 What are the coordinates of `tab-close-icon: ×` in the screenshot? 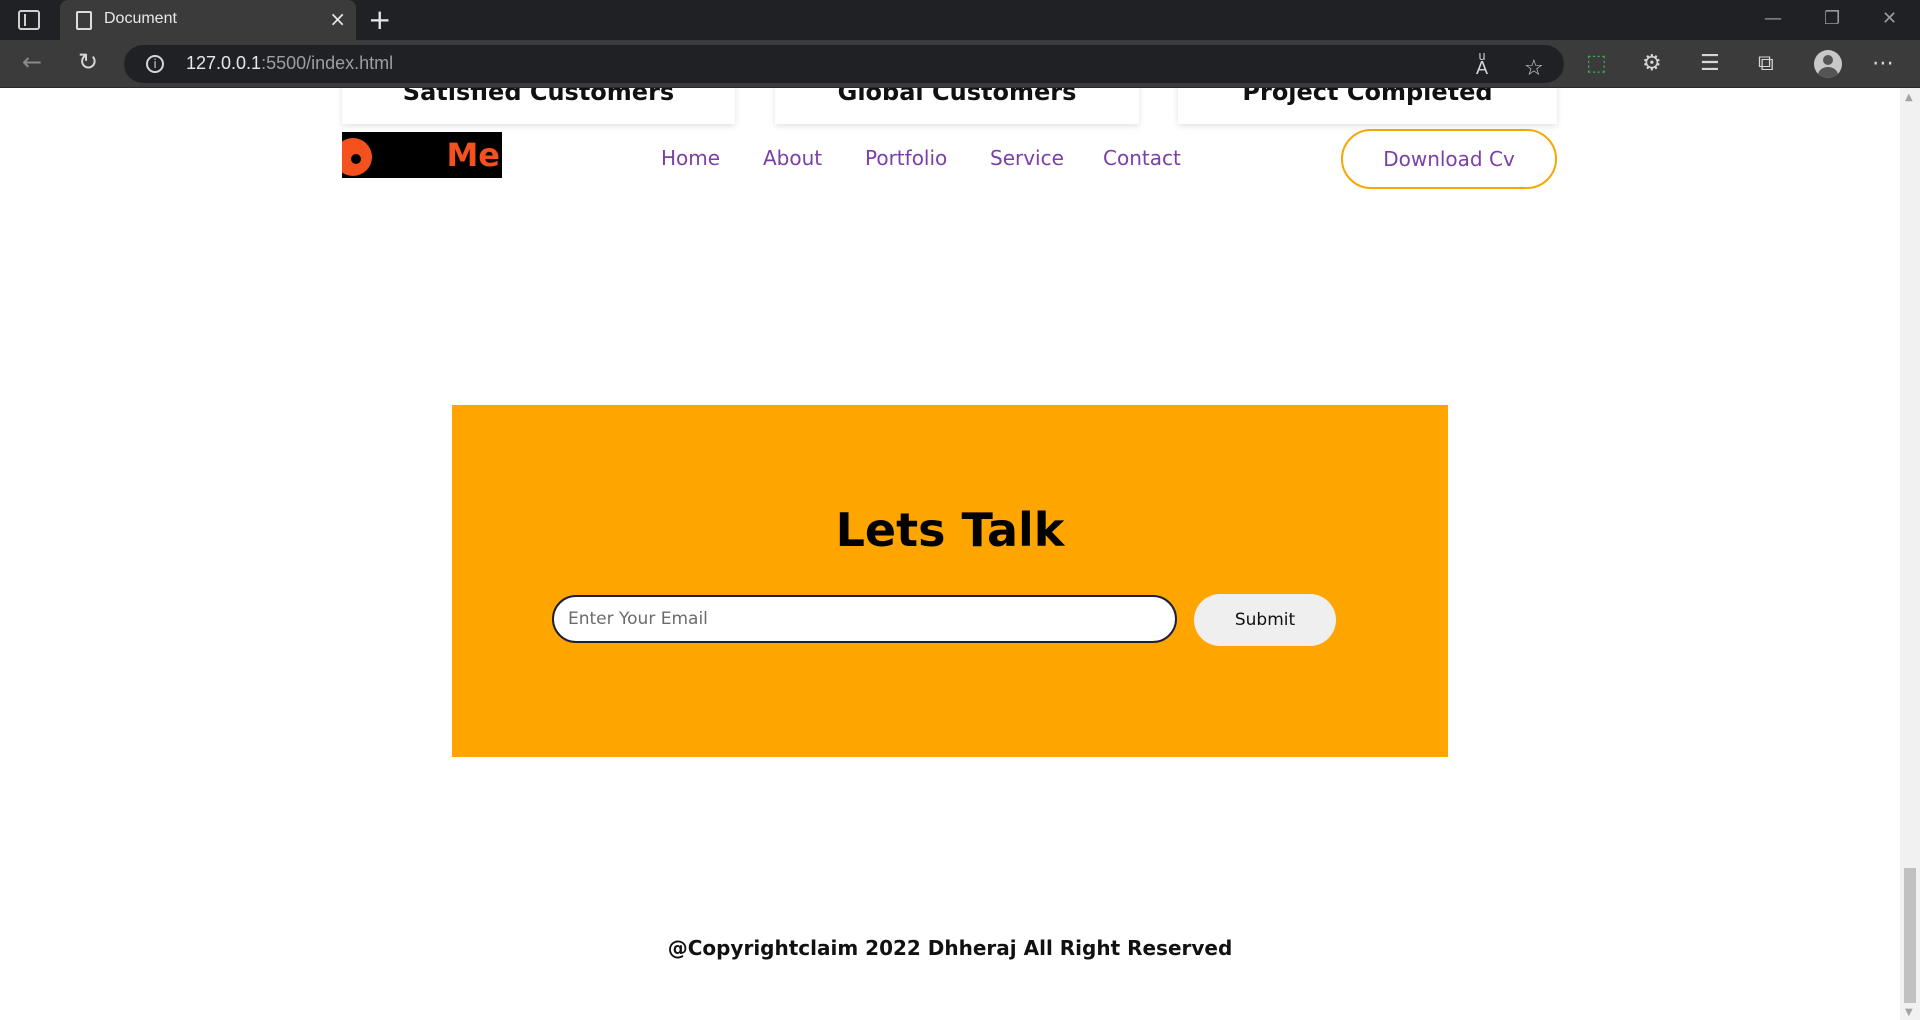 It's located at (337, 19).